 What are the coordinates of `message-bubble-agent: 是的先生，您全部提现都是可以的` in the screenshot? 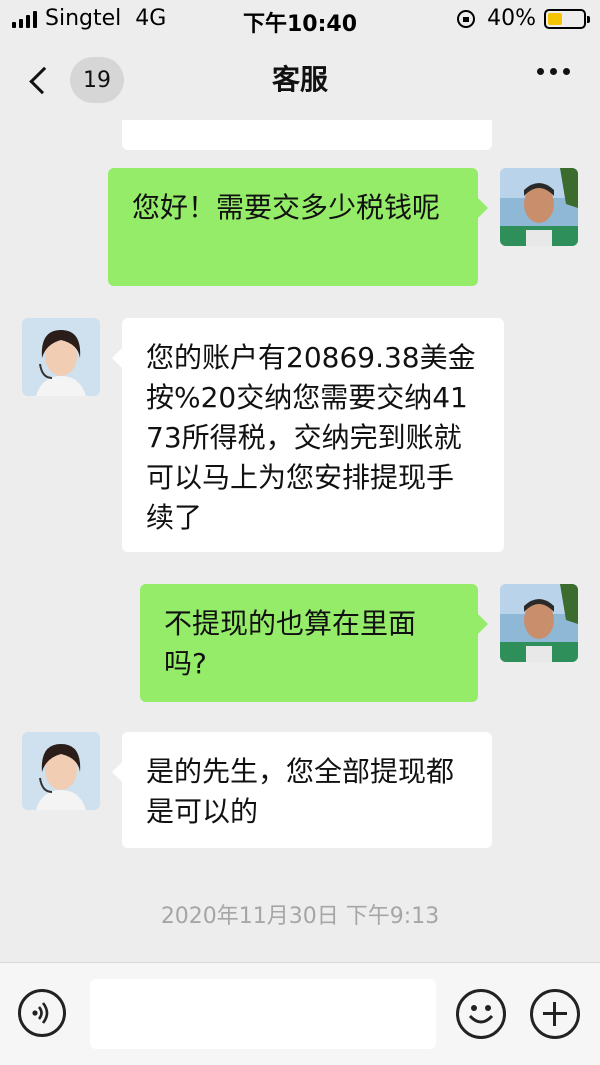 It's located at (302, 790).